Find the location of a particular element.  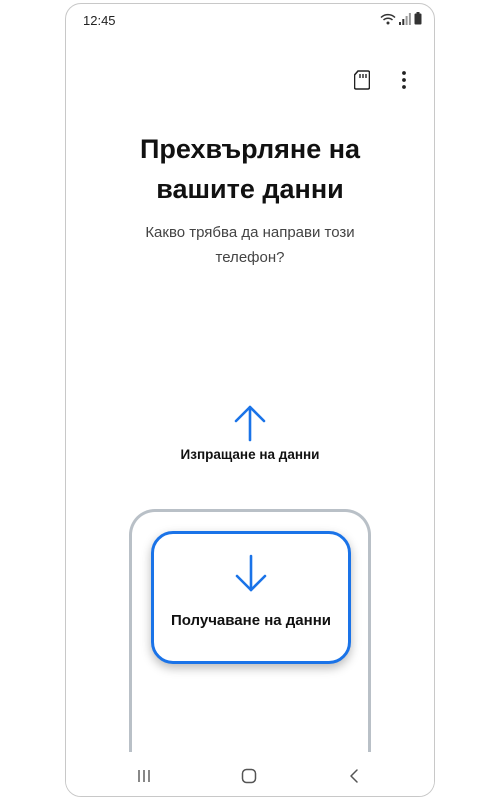

page-subtitle: Какво трябва да направи този телефон? is located at coordinates (250, 245).